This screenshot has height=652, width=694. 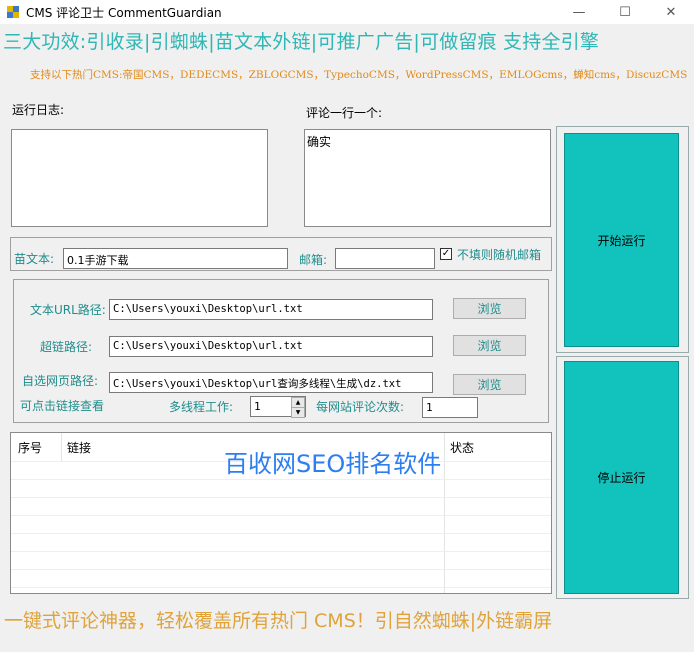 I want to click on random-email-checkbox: ✓, so click(x=446, y=254).